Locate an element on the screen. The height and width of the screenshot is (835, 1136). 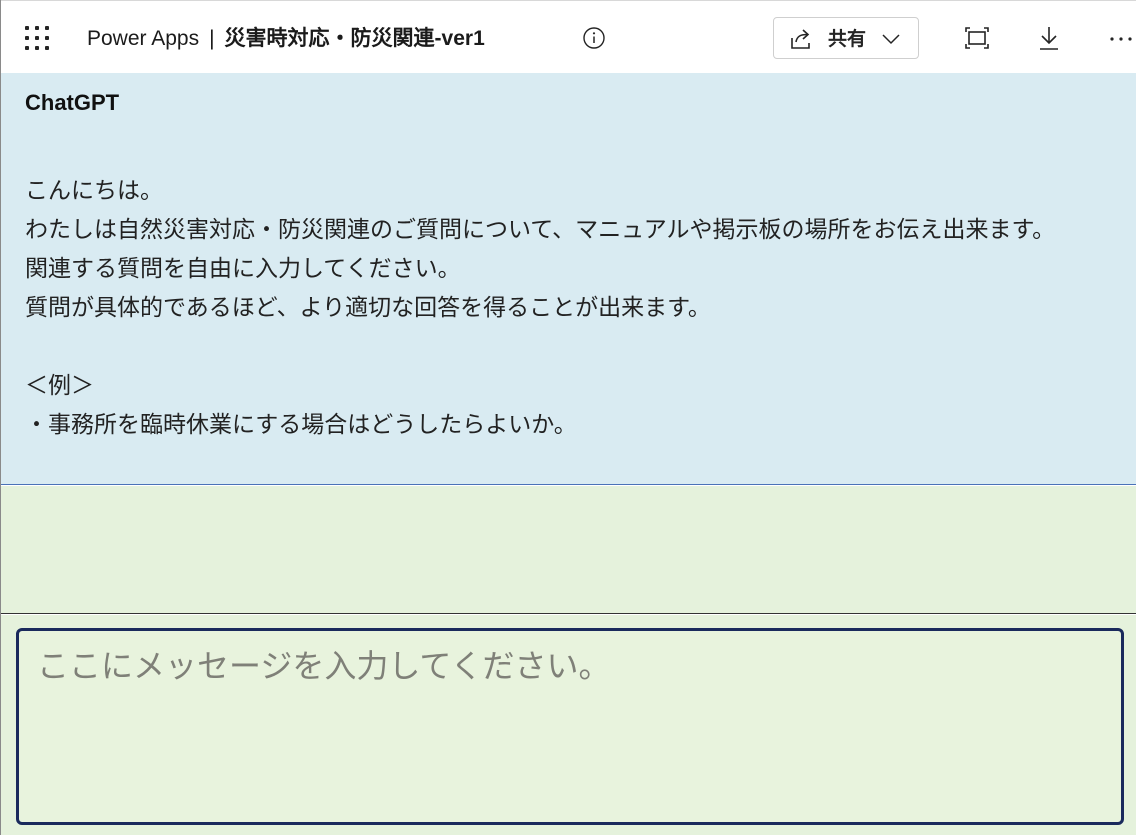
app-name: 災害時対応・防災関連-ver1 is located at coordinates (354, 38).